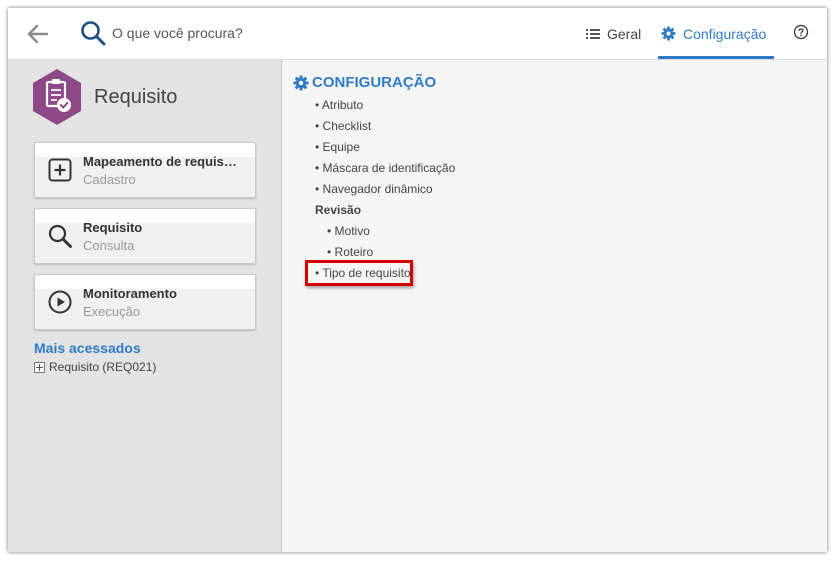  Describe the element at coordinates (109, 179) in the screenshot. I see `card-subtitle: Cadastro` at that location.